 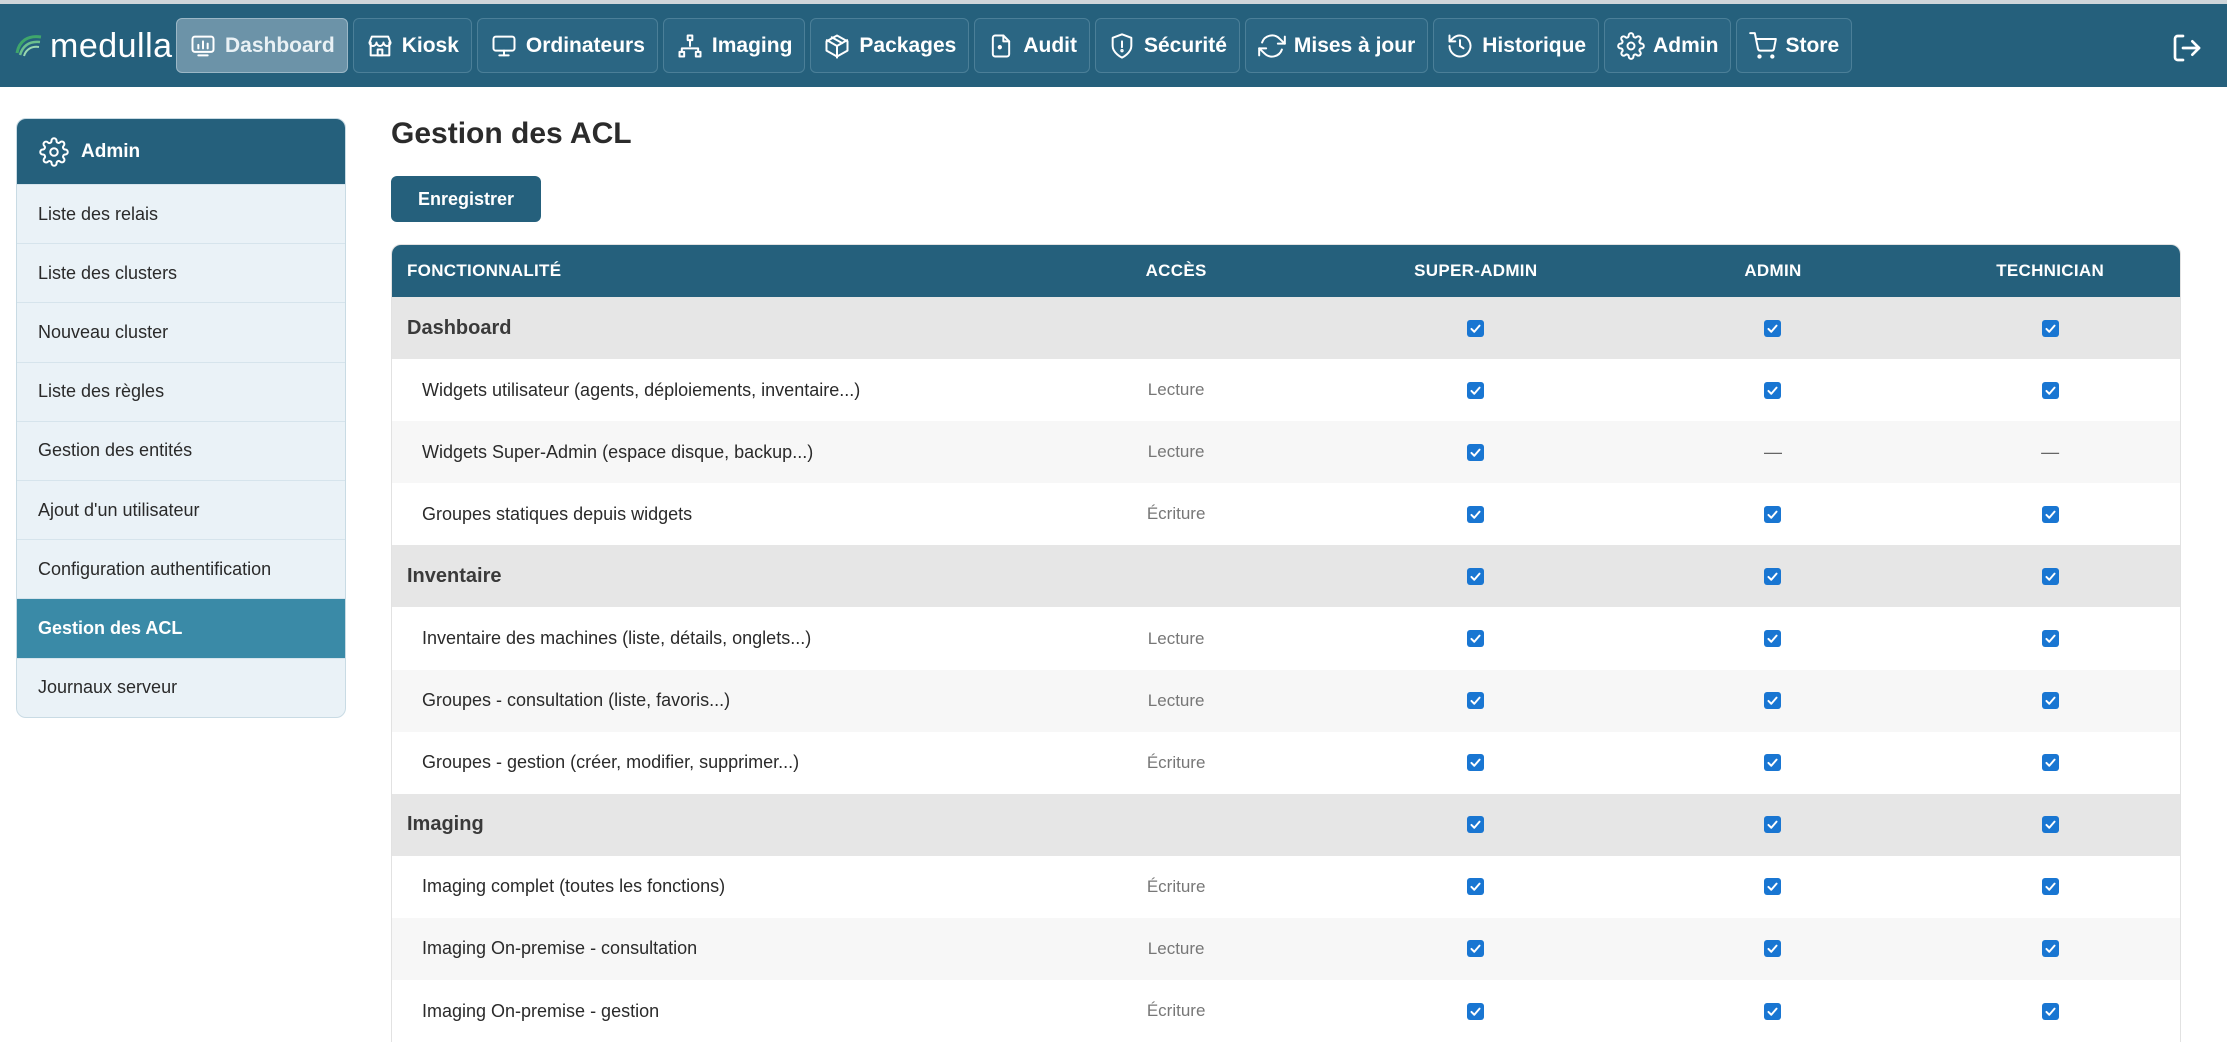 What do you see at coordinates (412, 45) in the screenshot?
I see `nav-kiosk: Kiosk` at bounding box center [412, 45].